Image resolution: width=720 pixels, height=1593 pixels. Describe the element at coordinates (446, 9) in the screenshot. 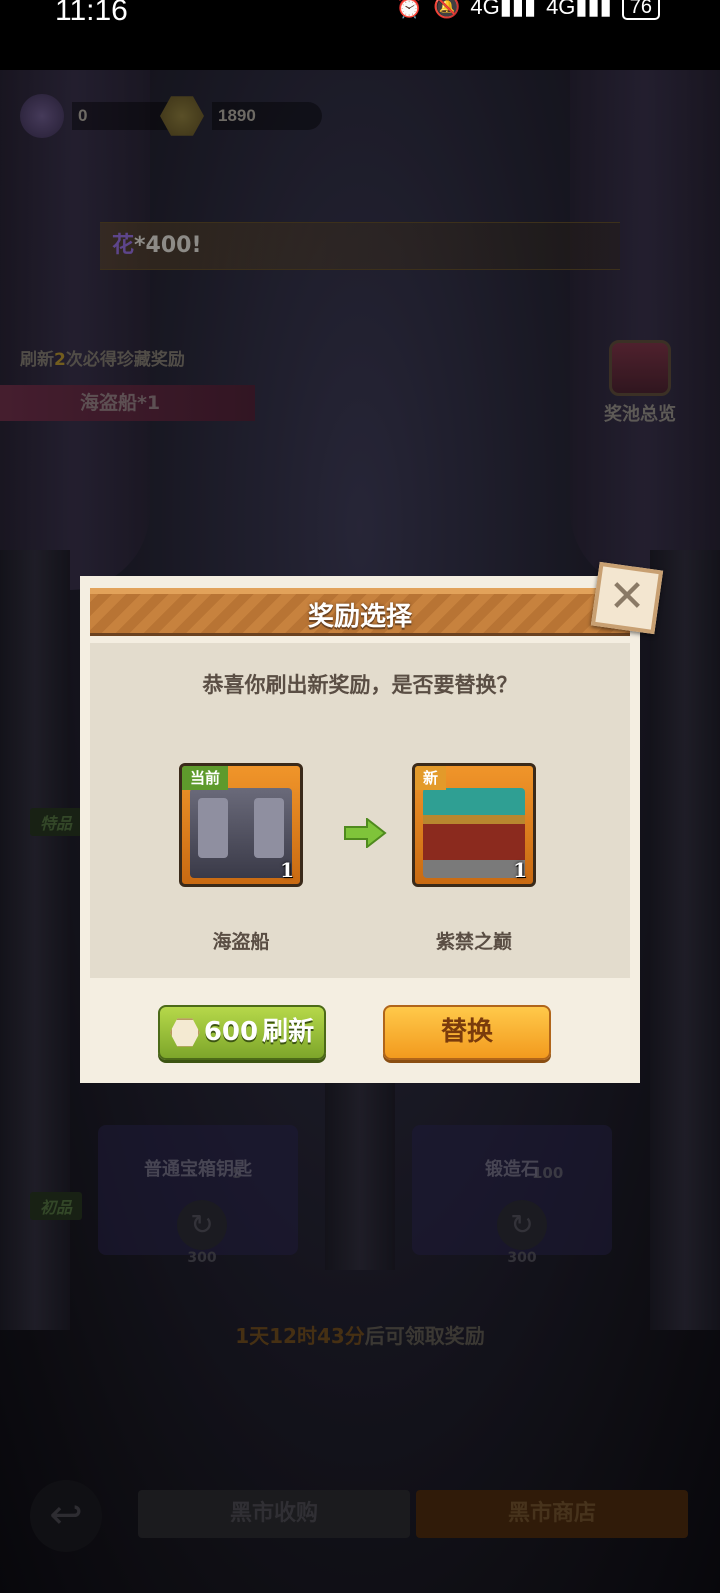

I see `mute-icon: 🔕` at that location.